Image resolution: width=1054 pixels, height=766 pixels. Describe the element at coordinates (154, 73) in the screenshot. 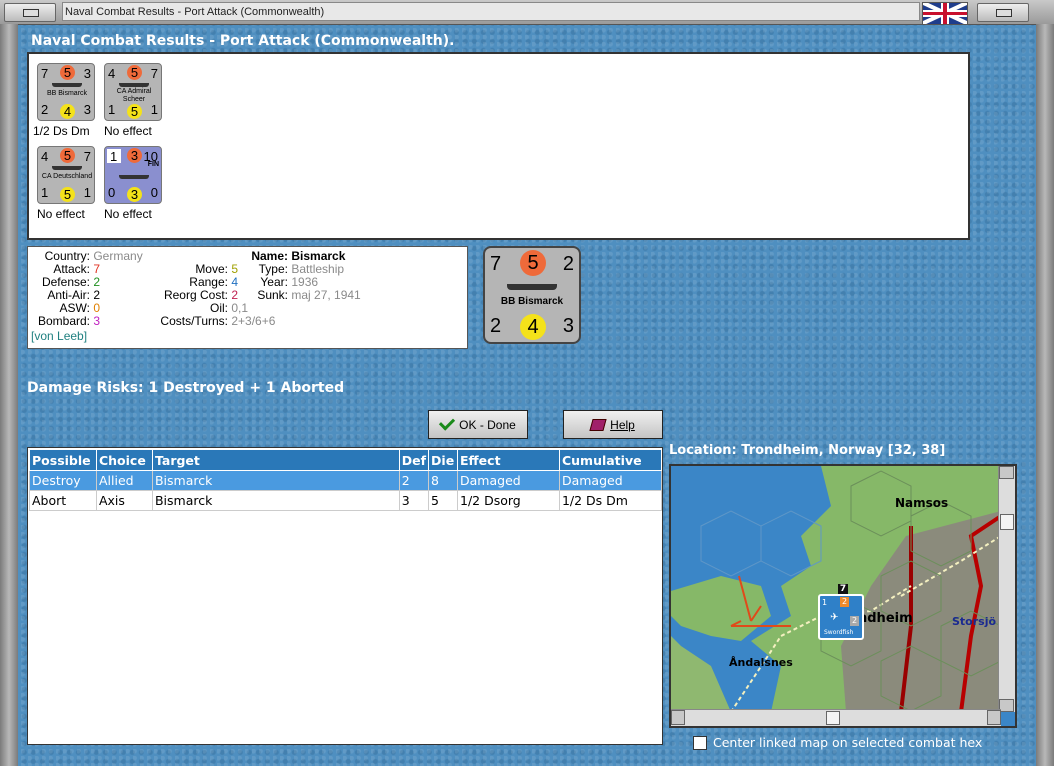

I see `counter-right: 7` at that location.